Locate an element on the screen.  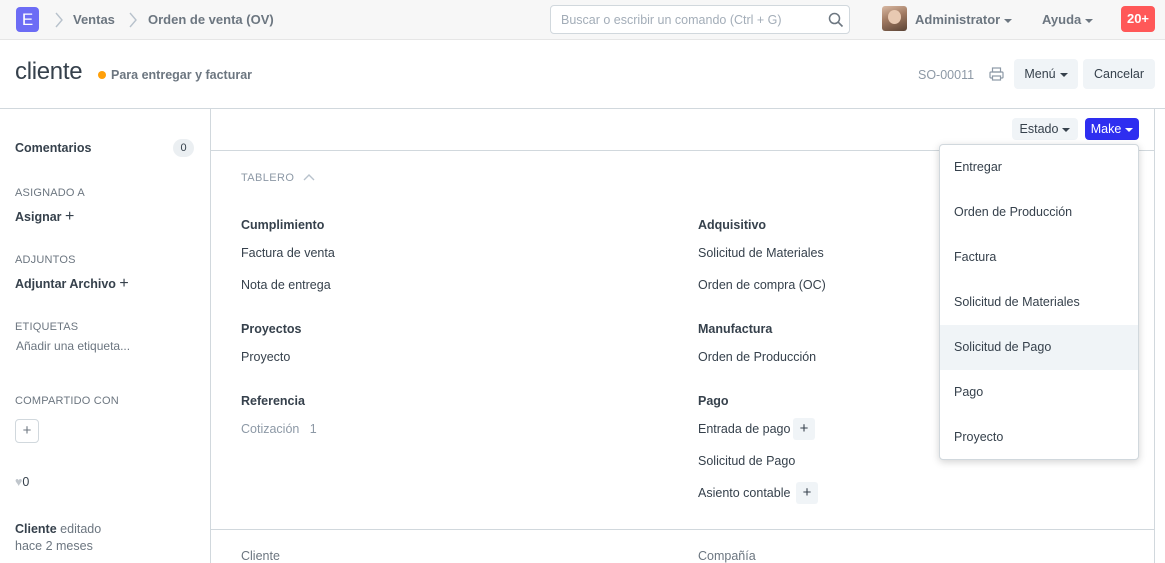
status-button-label: Estado is located at coordinates (1039, 129).